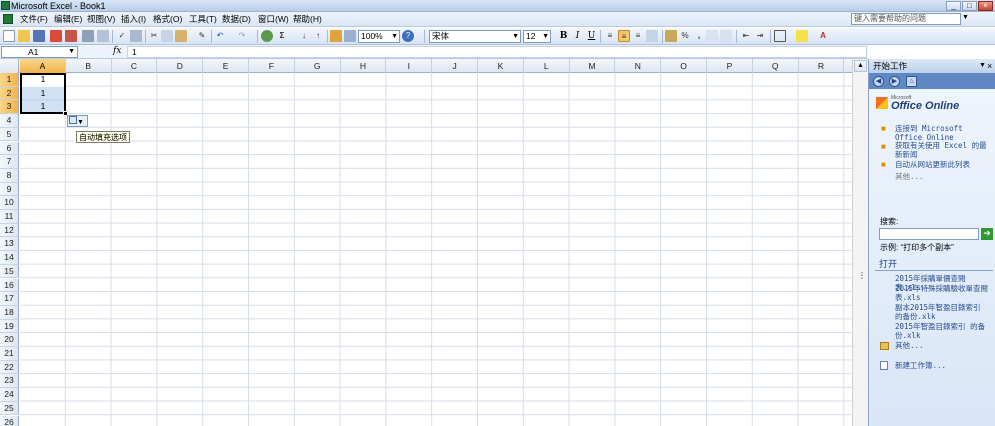 The image size is (995, 426). What do you see at coordinates (103, 36) in the screenshot?
I see `print-preview-icon` at bounding box center [103, 36].